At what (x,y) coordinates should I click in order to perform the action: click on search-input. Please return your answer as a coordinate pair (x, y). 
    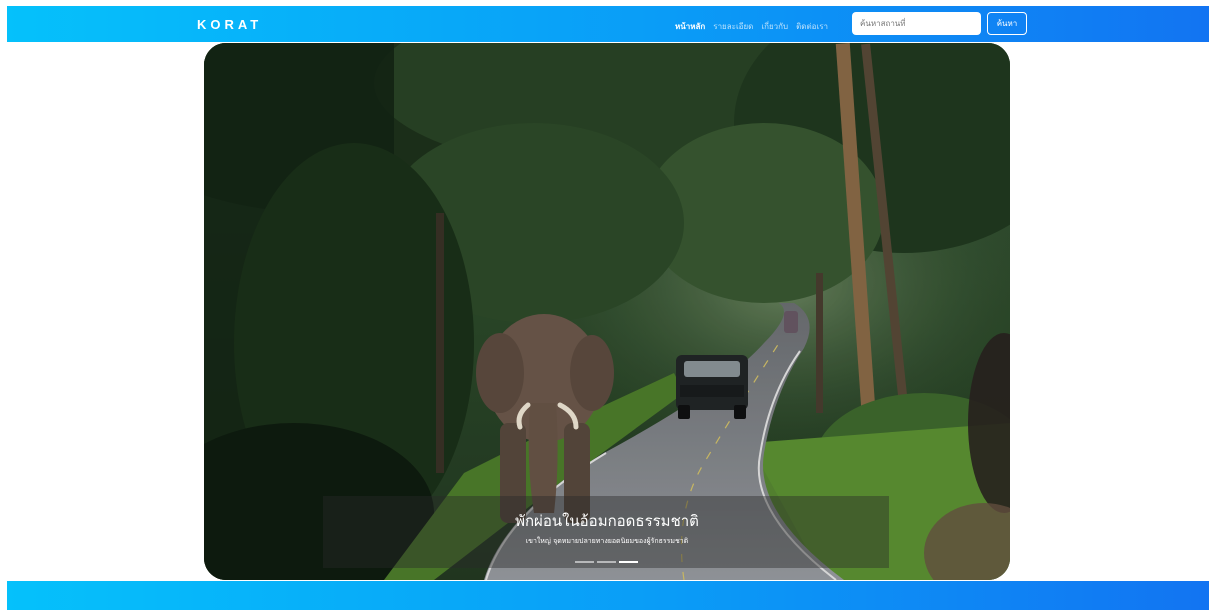
    Looking at the image, I should click on (916, 23).